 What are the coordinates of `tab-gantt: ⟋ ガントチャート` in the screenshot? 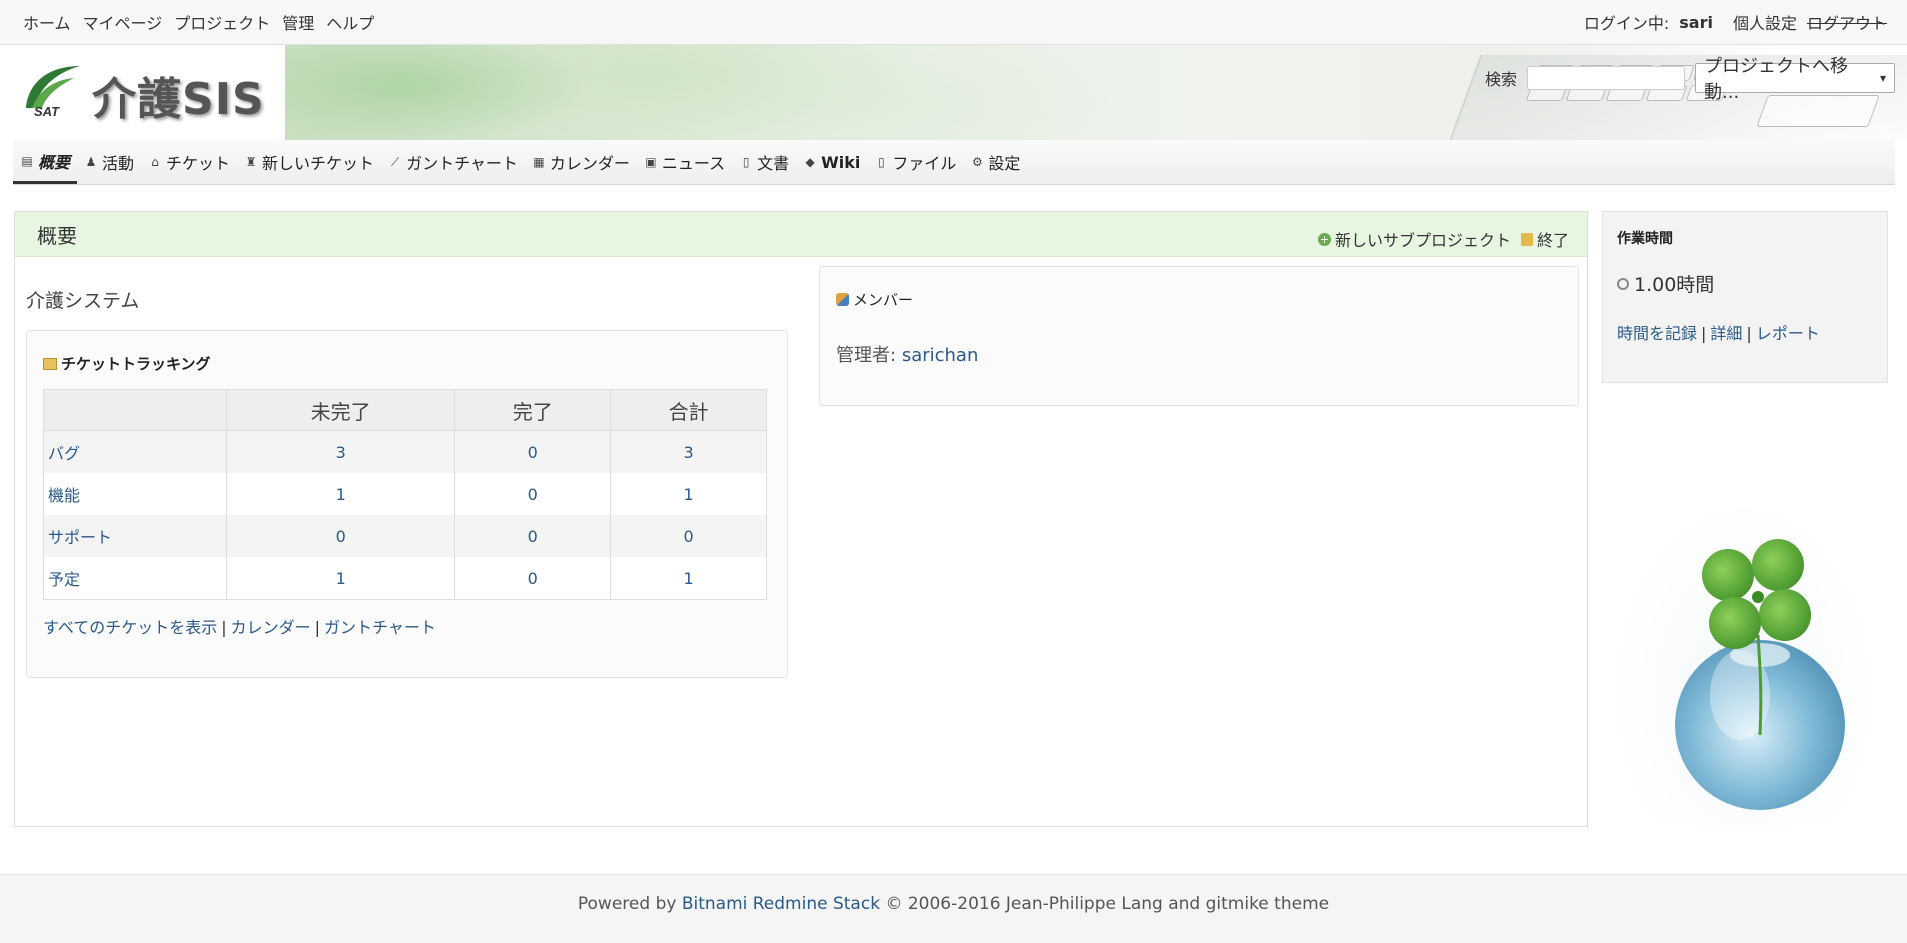 It's located at (453, 162).